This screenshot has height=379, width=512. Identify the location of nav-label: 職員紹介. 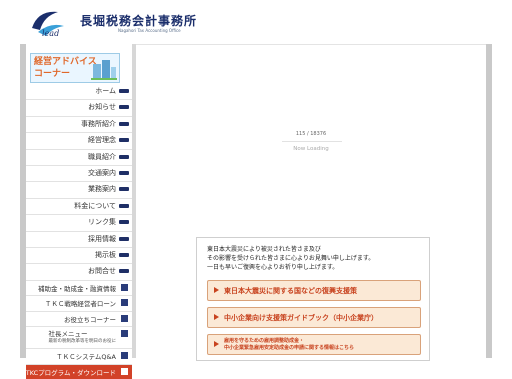
(102, 156).